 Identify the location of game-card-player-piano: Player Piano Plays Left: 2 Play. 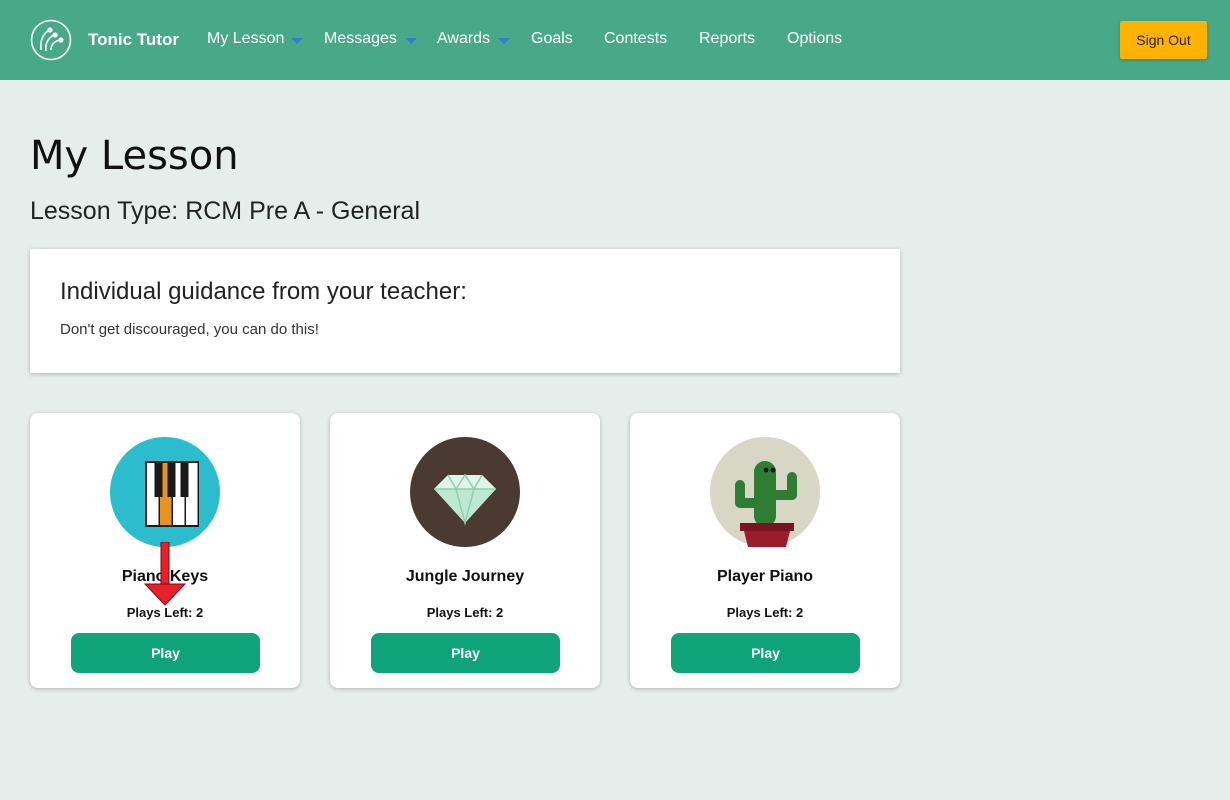
(765, 550).